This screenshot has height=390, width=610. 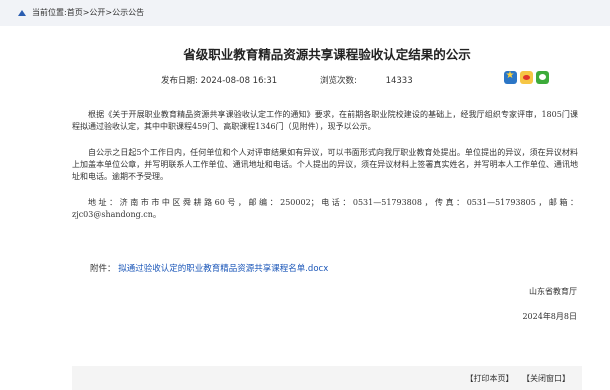 I want to click on star-share-icon, so click(x=510, y=77).